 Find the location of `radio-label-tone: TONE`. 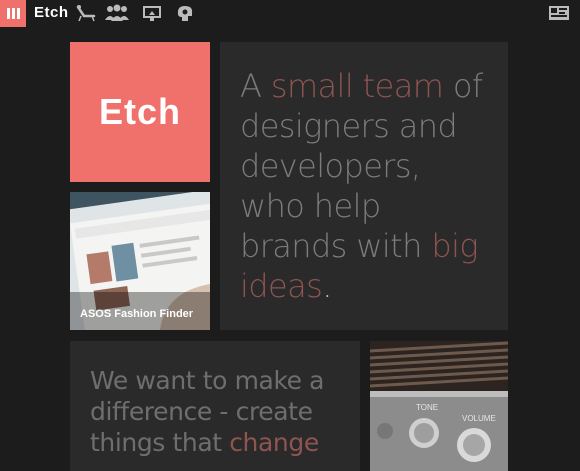

radio-label-tone: TONE is located at coordinates (427, 407).